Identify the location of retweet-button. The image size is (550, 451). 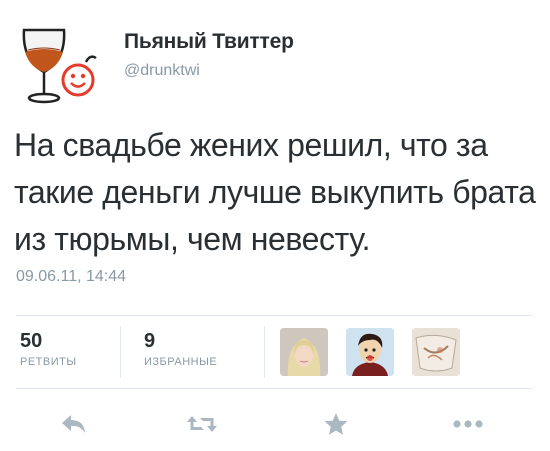
(202, 424).